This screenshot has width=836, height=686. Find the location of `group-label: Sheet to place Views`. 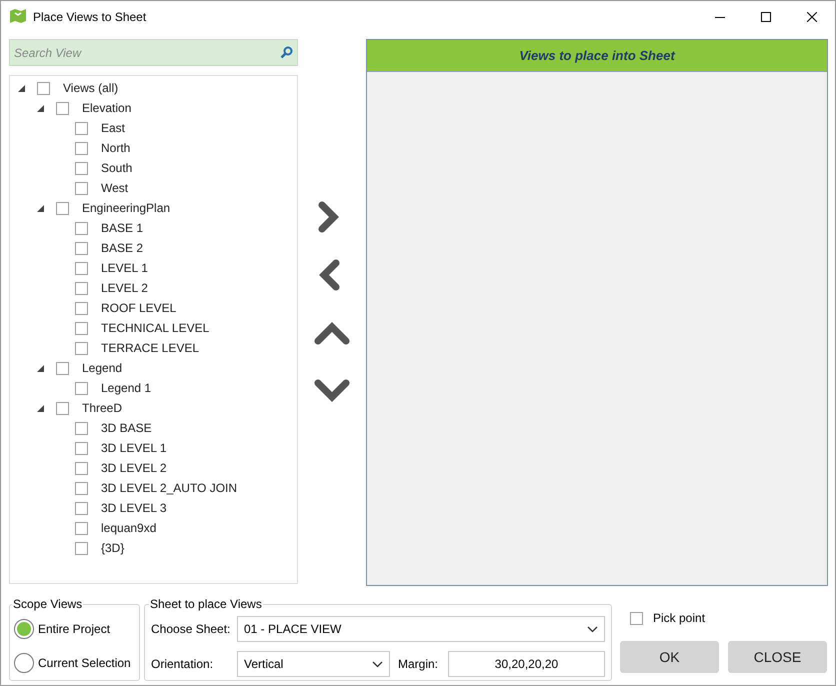

group-label: Sheet to place Views is located at coordinates (206, 604).